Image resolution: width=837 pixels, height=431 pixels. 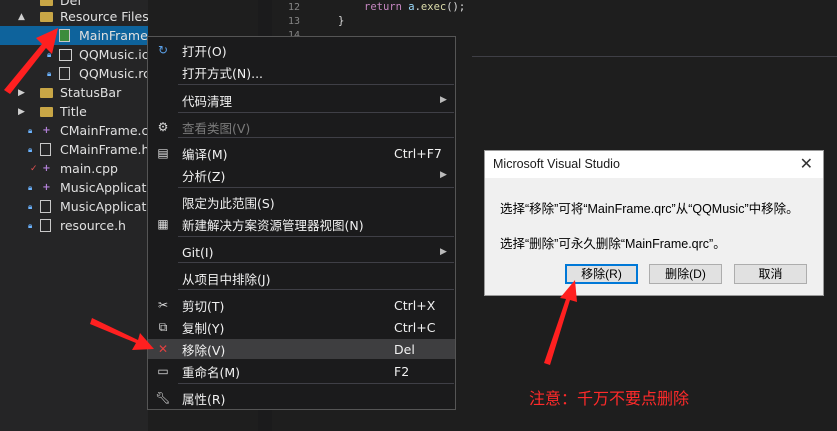 What do you see at coordinates (31, 61) in the screenshot?
I see `arrow-to-file` at bounding box center [31, 61].